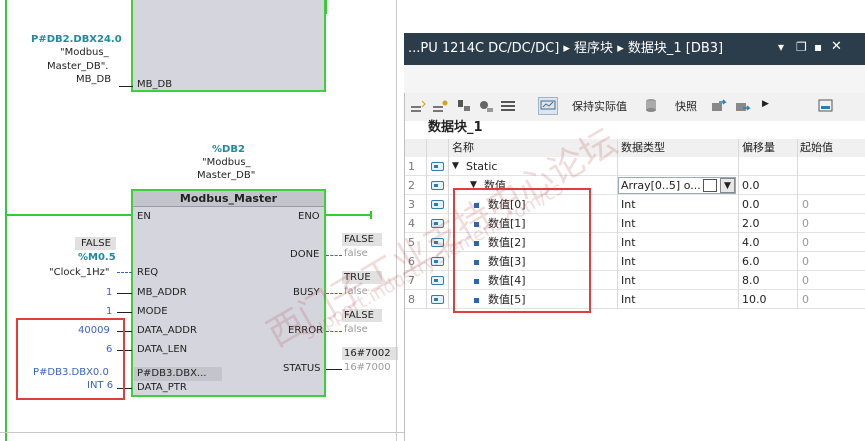  Describe the element at coordinates (124, 293) in the screenshot. I see `mb-addr-wire` at that location.